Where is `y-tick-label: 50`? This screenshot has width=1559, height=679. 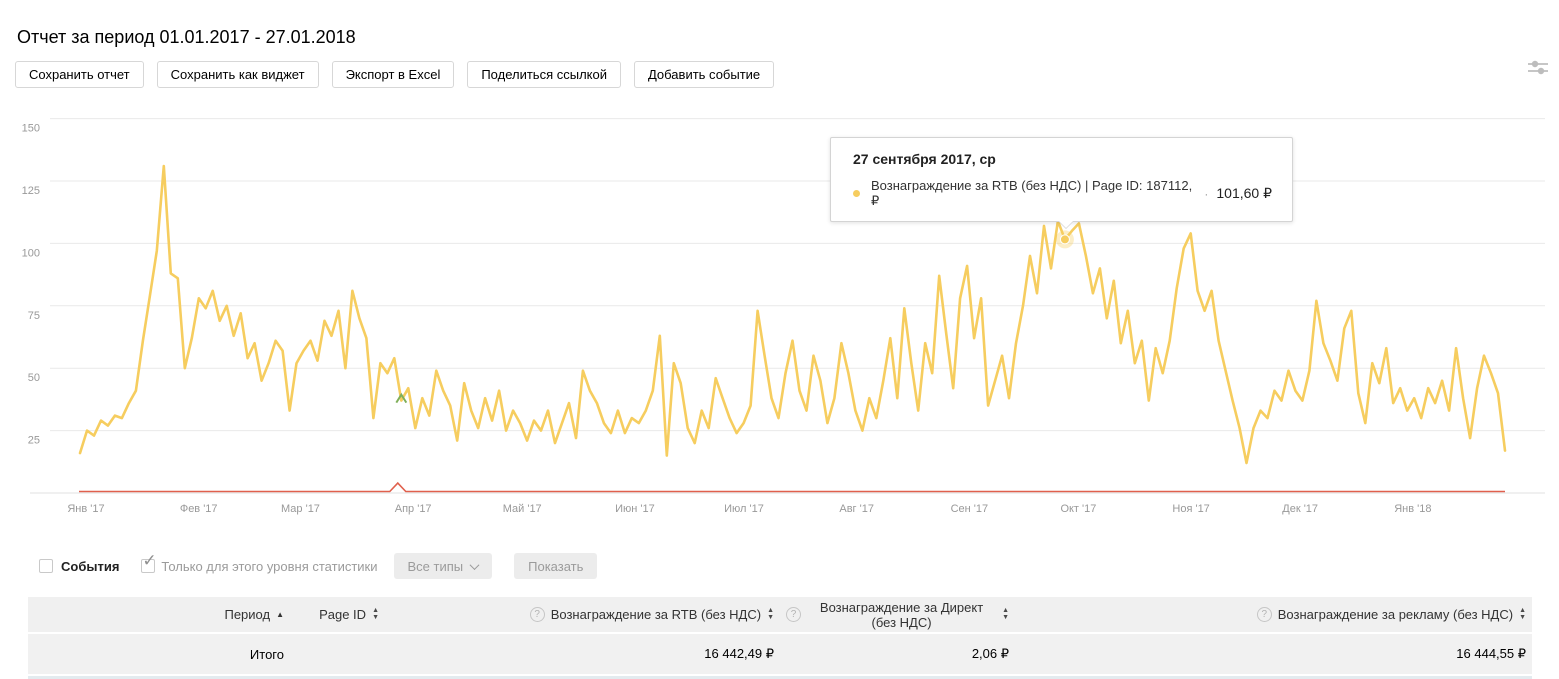 y-tick-label: 50 is located at coordinates (34, 378).